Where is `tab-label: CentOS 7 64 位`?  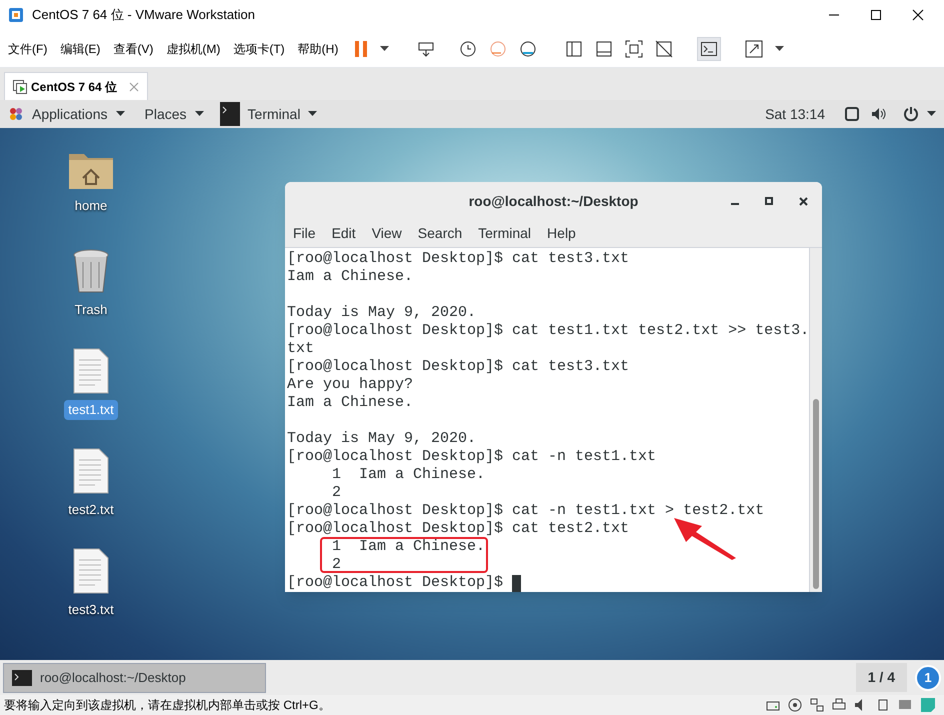
tab-label: CentOS 7 64 位 is located at coordinates (74, 87).